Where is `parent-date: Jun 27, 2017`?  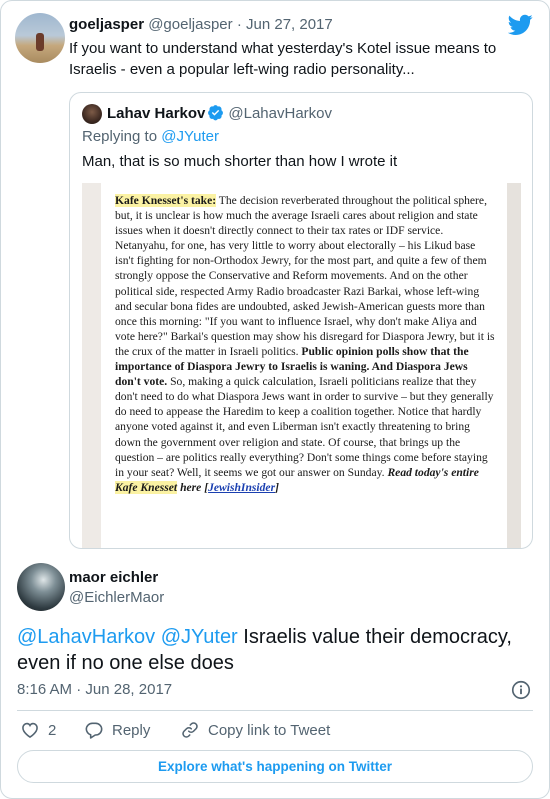 parent-date: Jun 27, 2017 is located at coordinates (289, 24).